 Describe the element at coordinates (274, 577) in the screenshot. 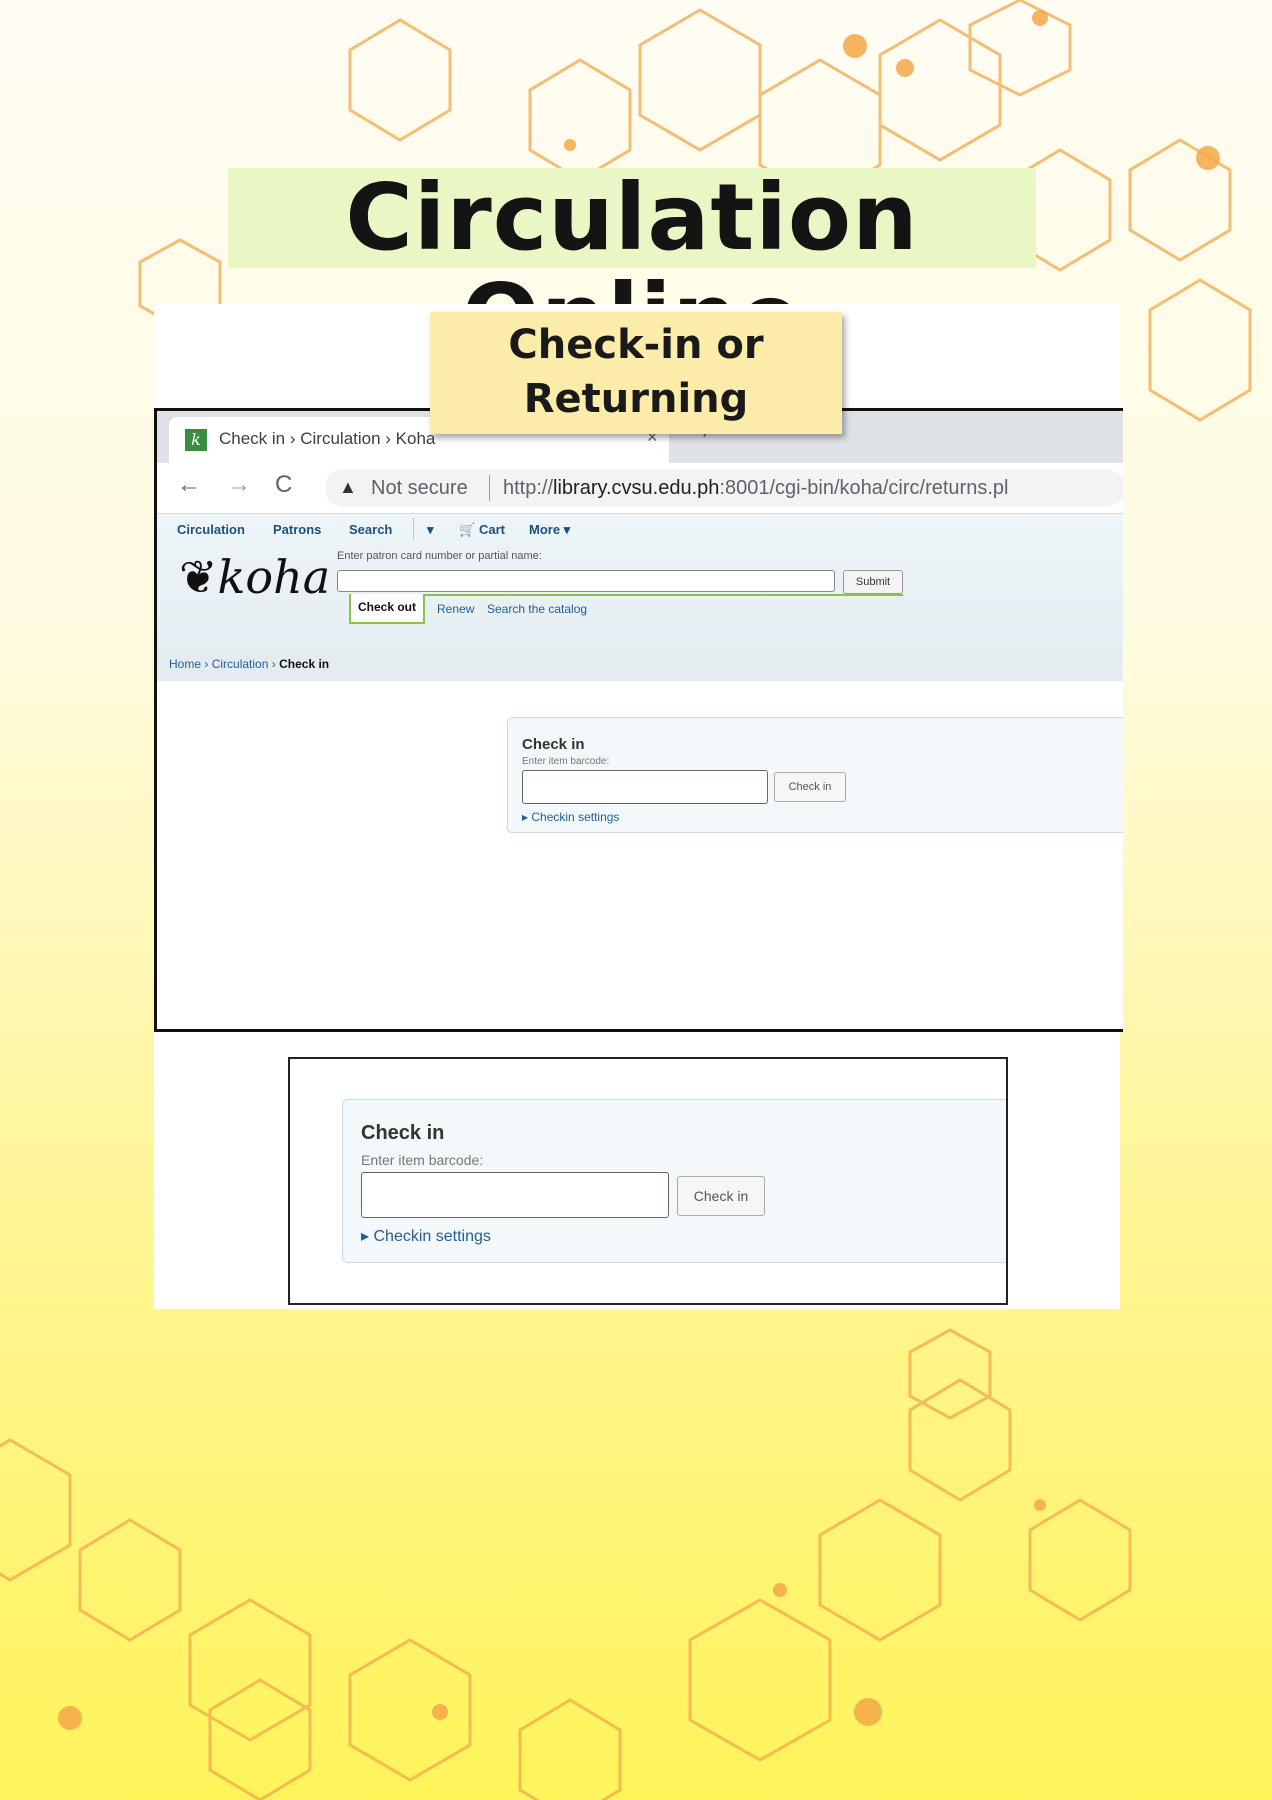

I see `koha-logo-text: koha` at that location.